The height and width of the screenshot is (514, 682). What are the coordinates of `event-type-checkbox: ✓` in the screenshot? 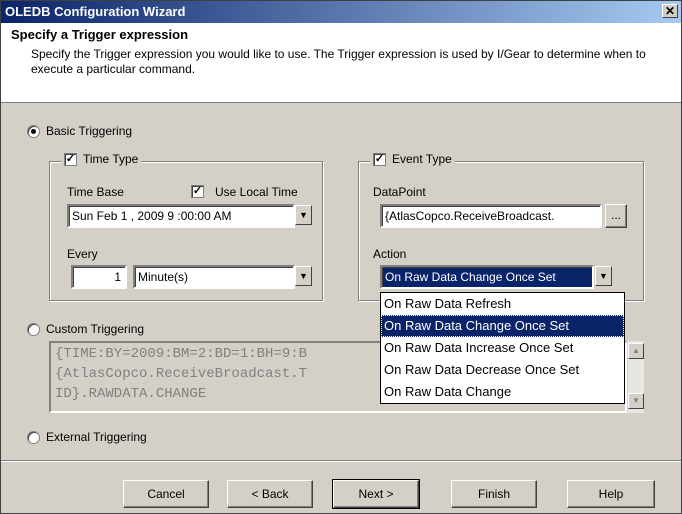 It's located at (379, 160).